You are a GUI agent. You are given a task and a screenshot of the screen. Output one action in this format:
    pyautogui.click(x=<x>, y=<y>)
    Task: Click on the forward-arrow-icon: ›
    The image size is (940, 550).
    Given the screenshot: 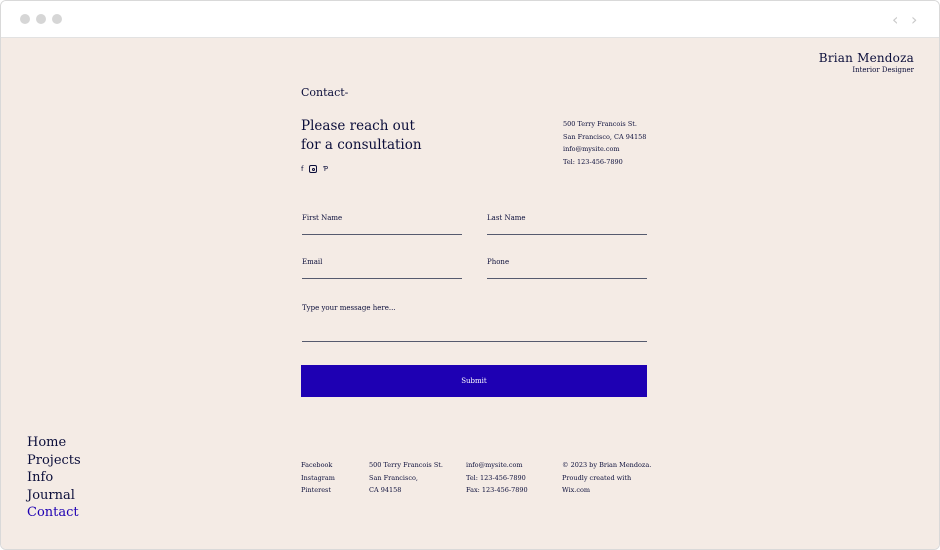 What is the action you would take?
    pyautogui.click(x=914, y=19)
    